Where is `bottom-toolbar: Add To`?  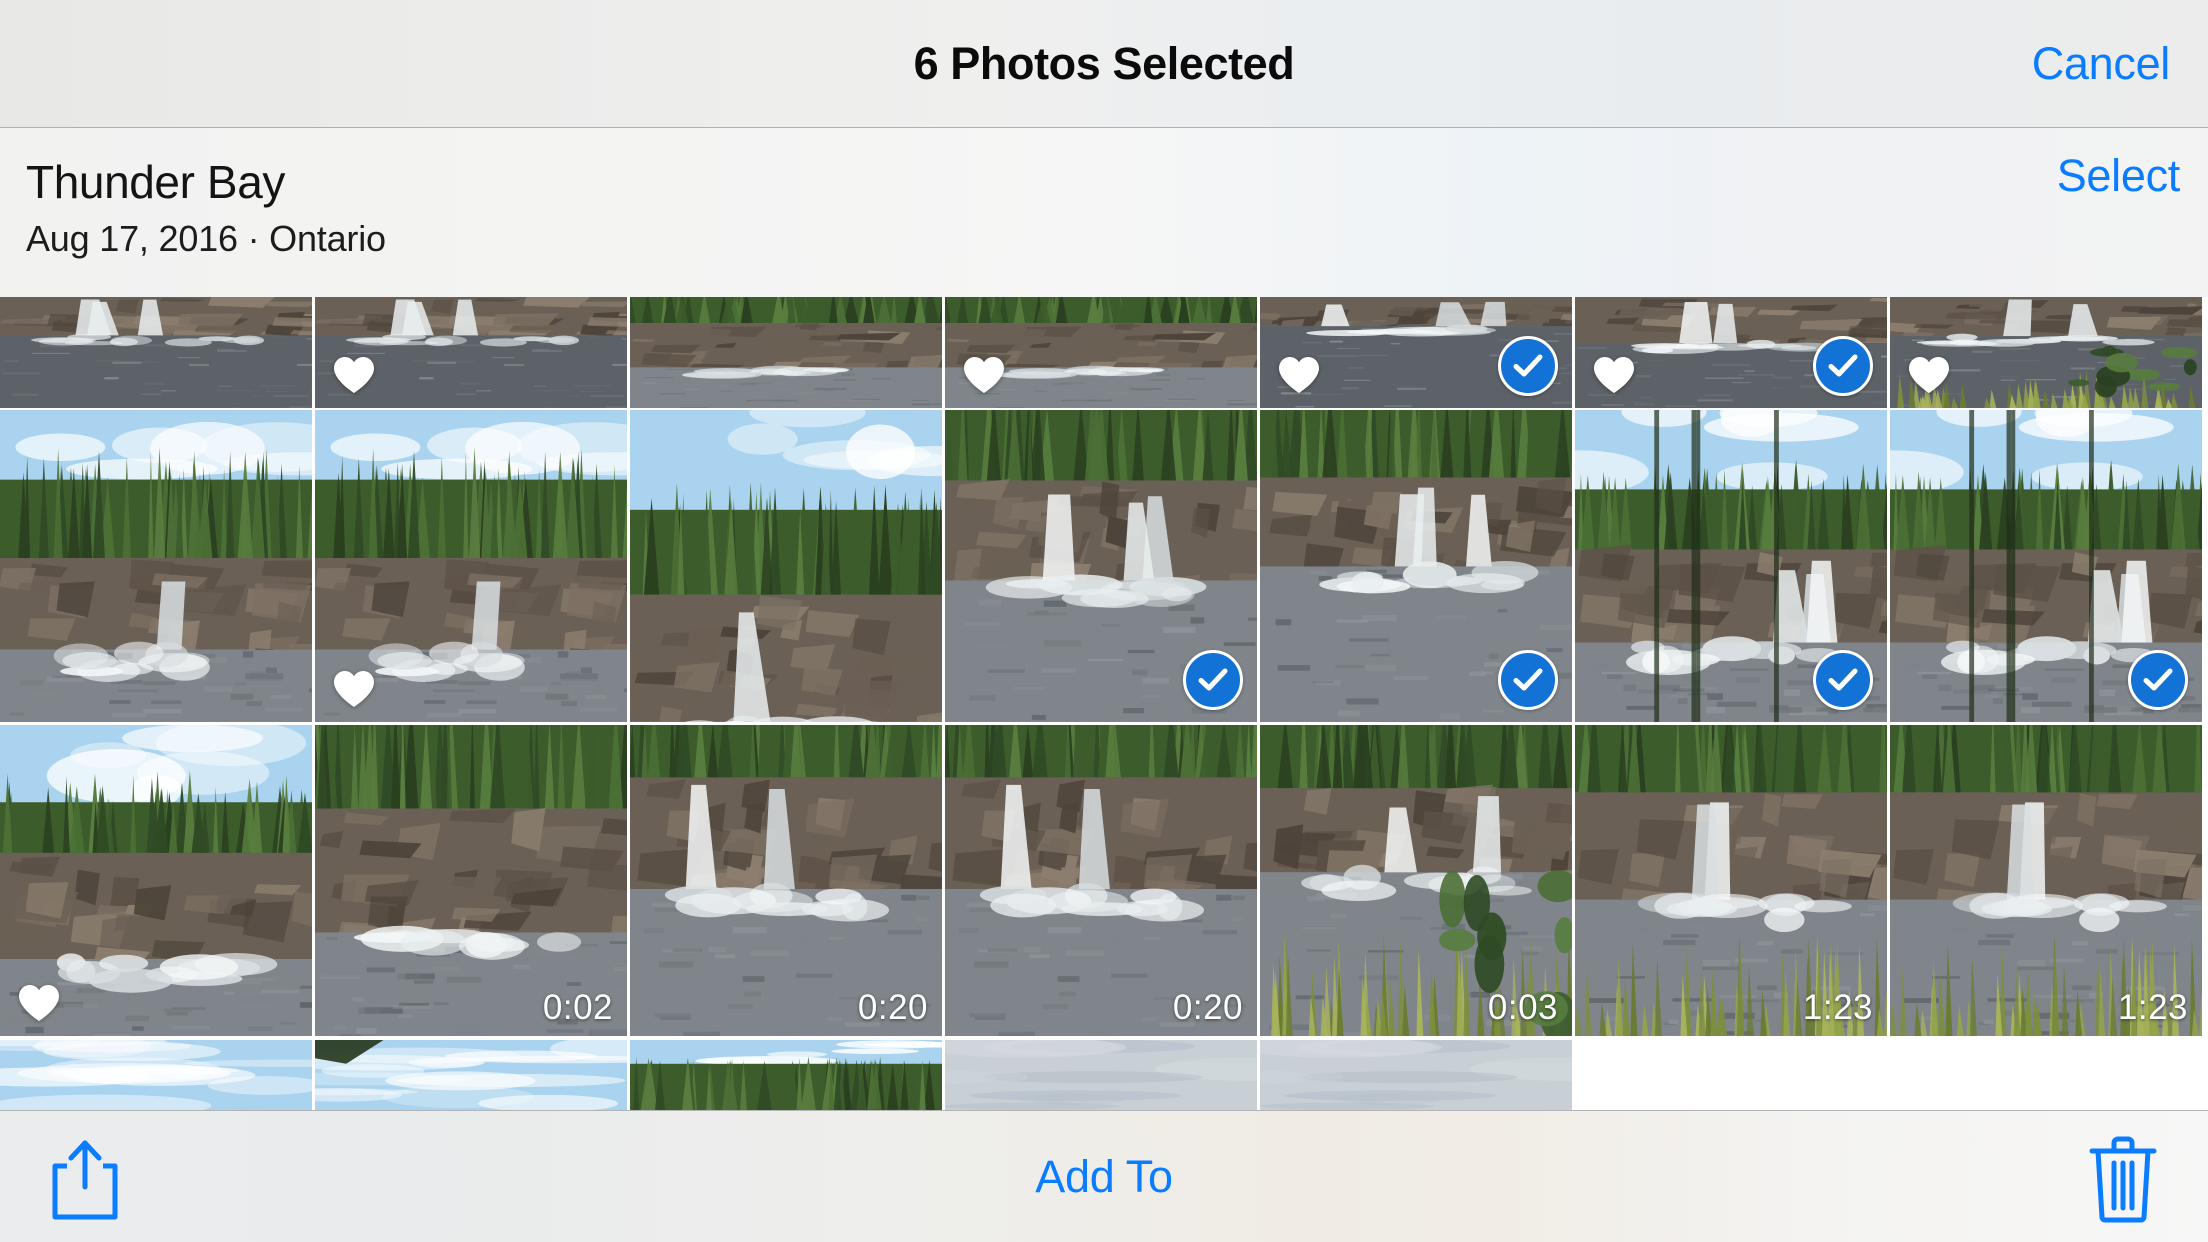
bottom-toolbar: Add To is located at coordinates (1104, 1176).